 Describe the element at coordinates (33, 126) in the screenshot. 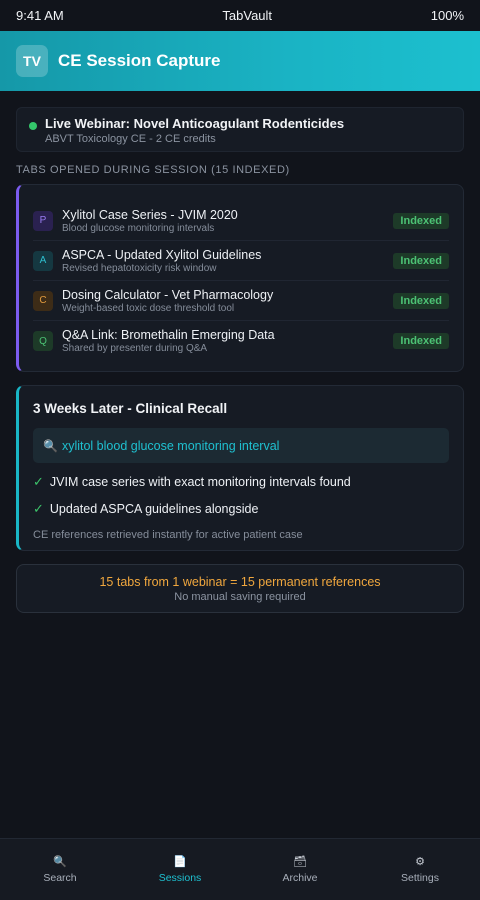

I see `live-status-dot` at that location.